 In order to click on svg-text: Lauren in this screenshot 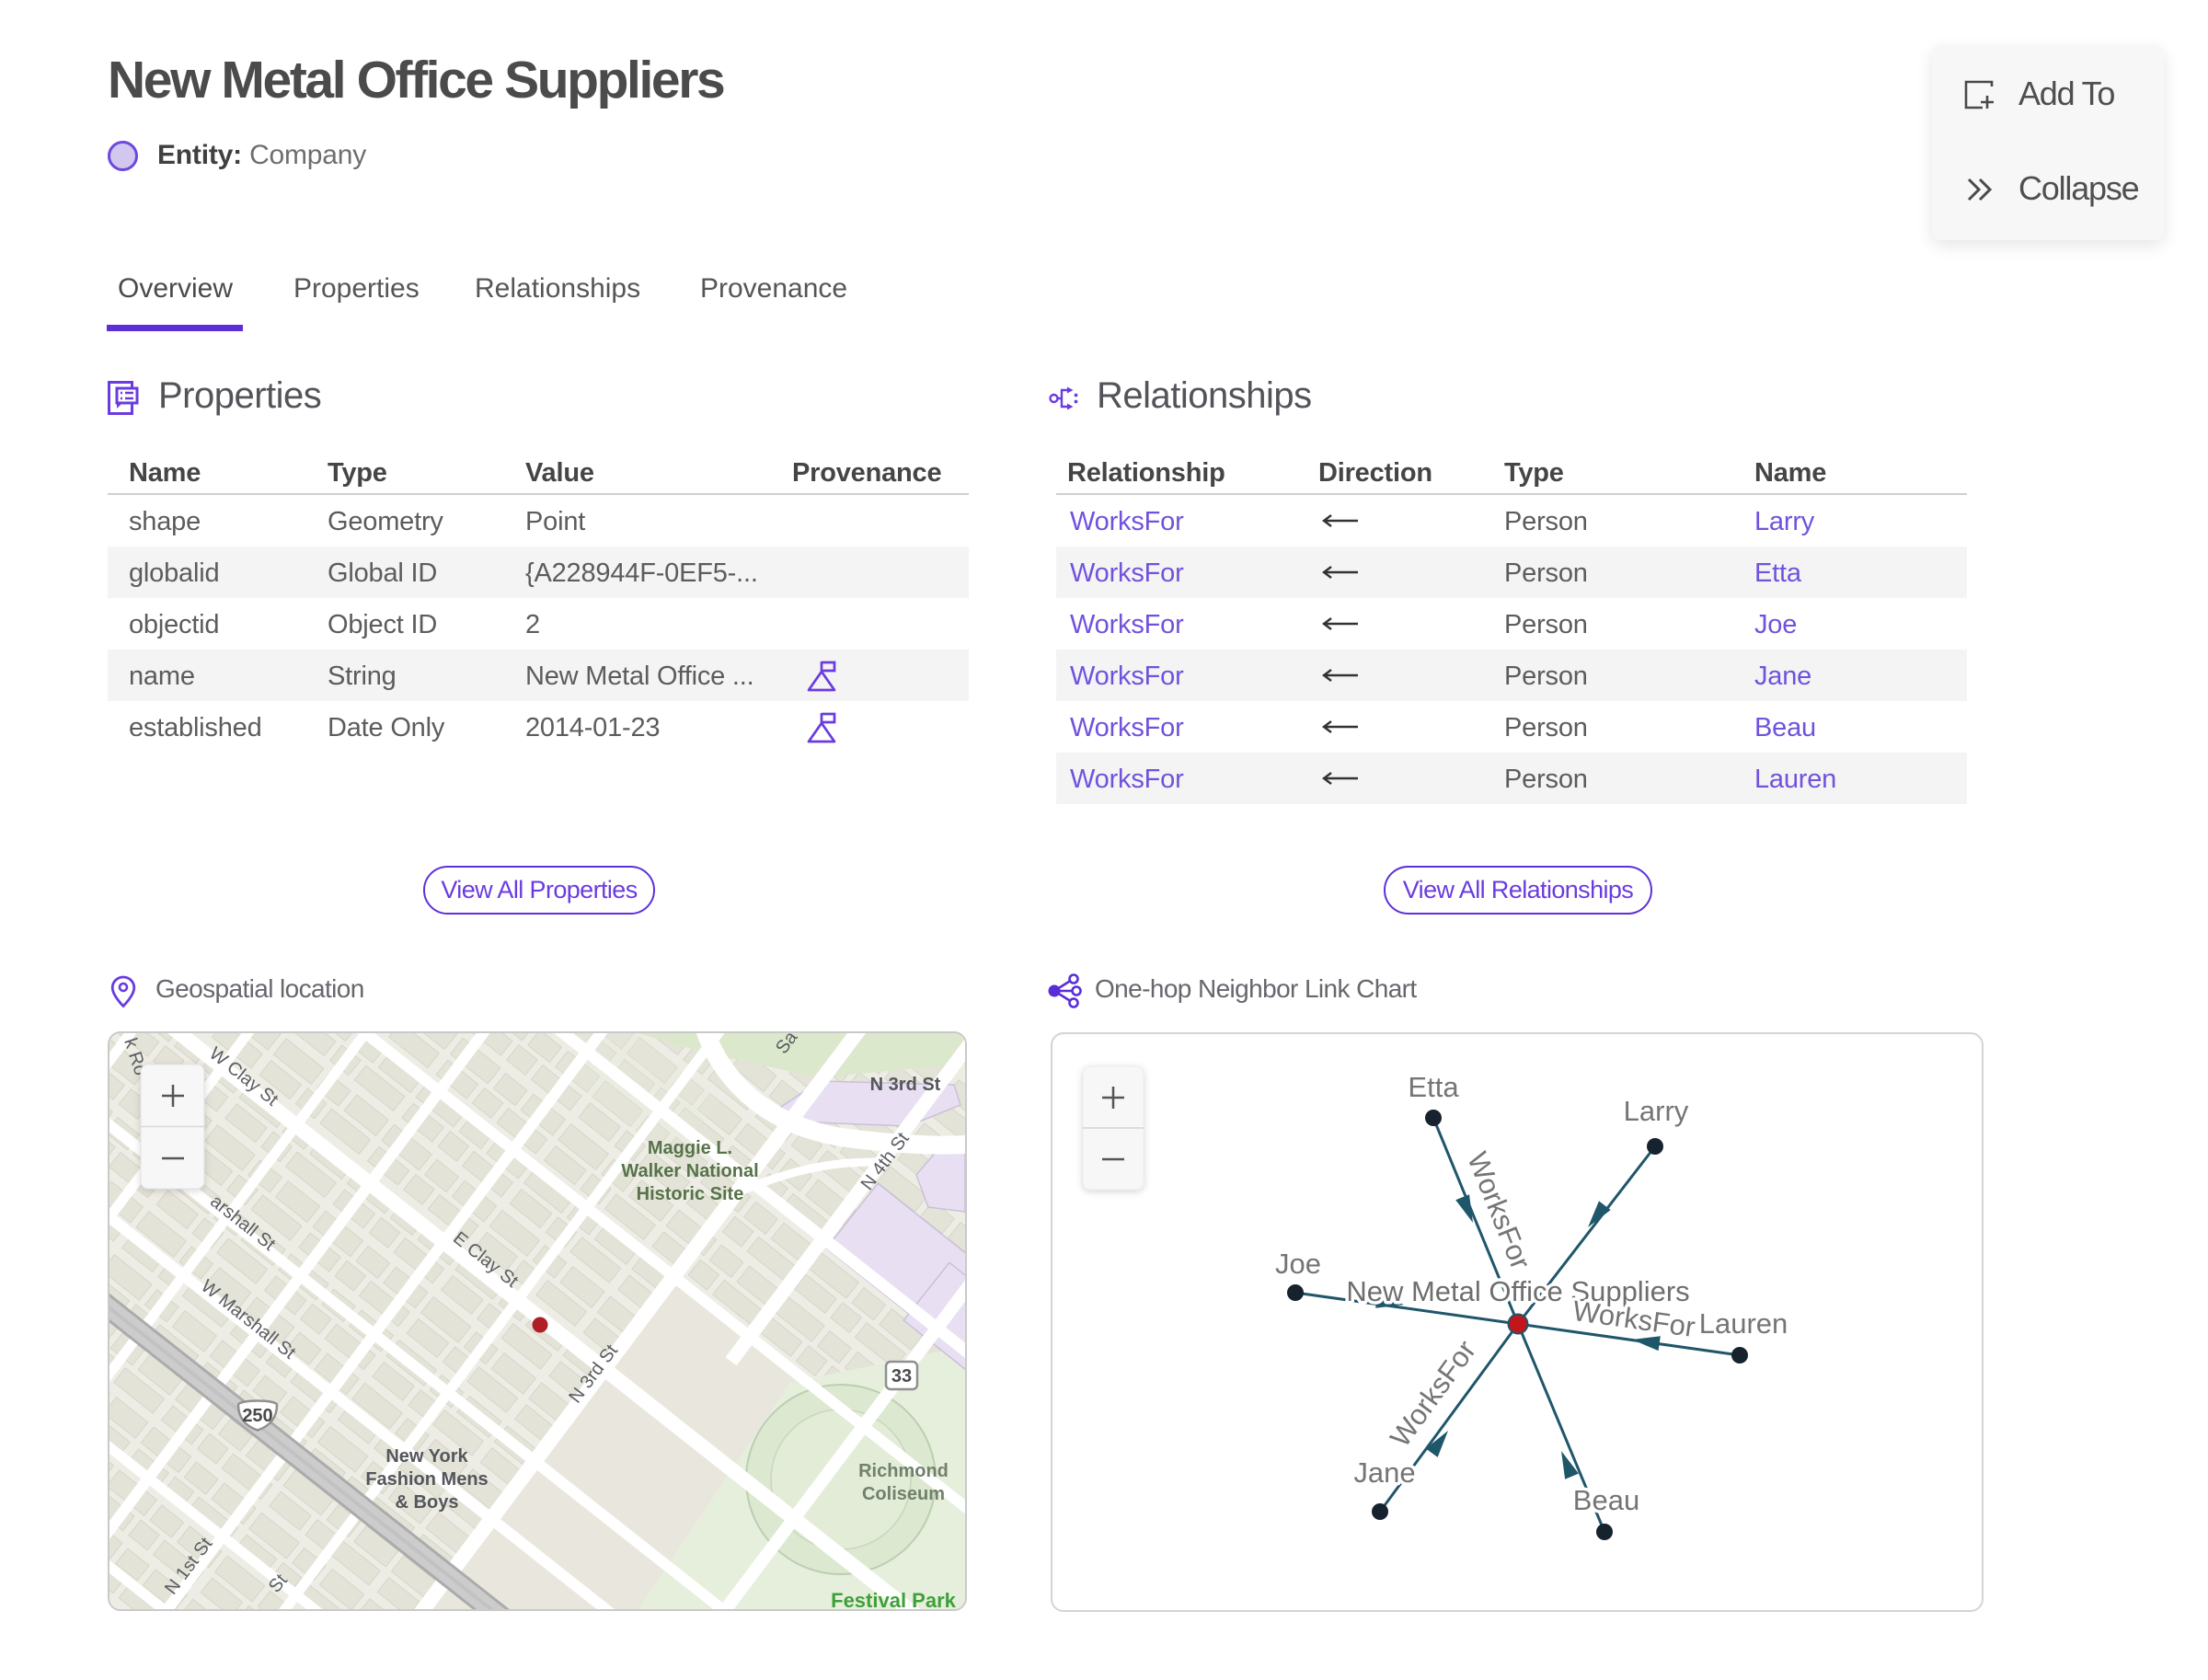, I will do `click(1743, 1323)`.